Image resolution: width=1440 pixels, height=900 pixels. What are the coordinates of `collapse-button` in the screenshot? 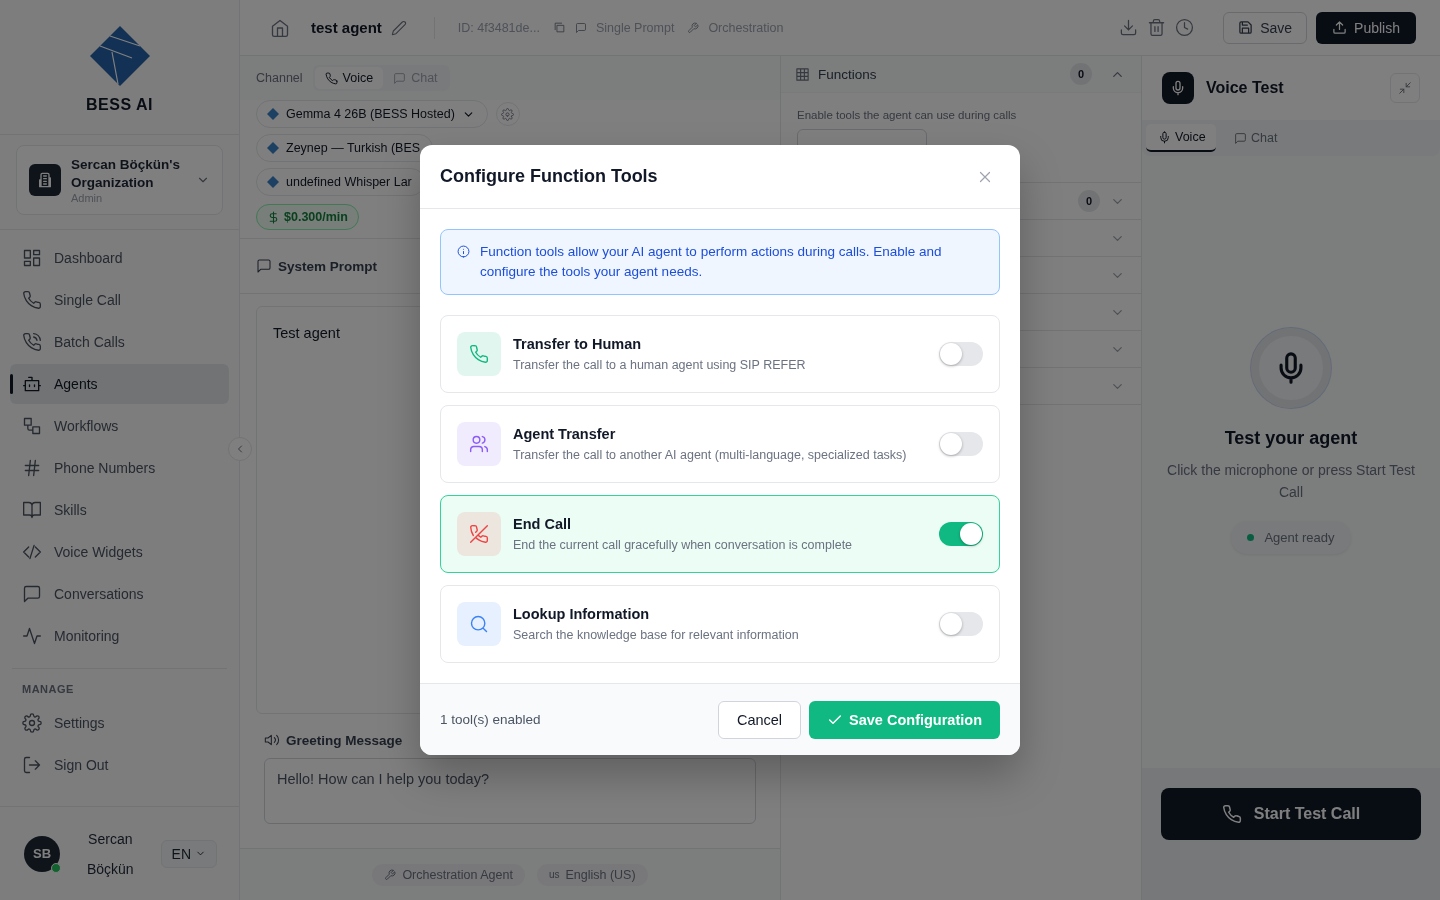 It's located at (240, 449).